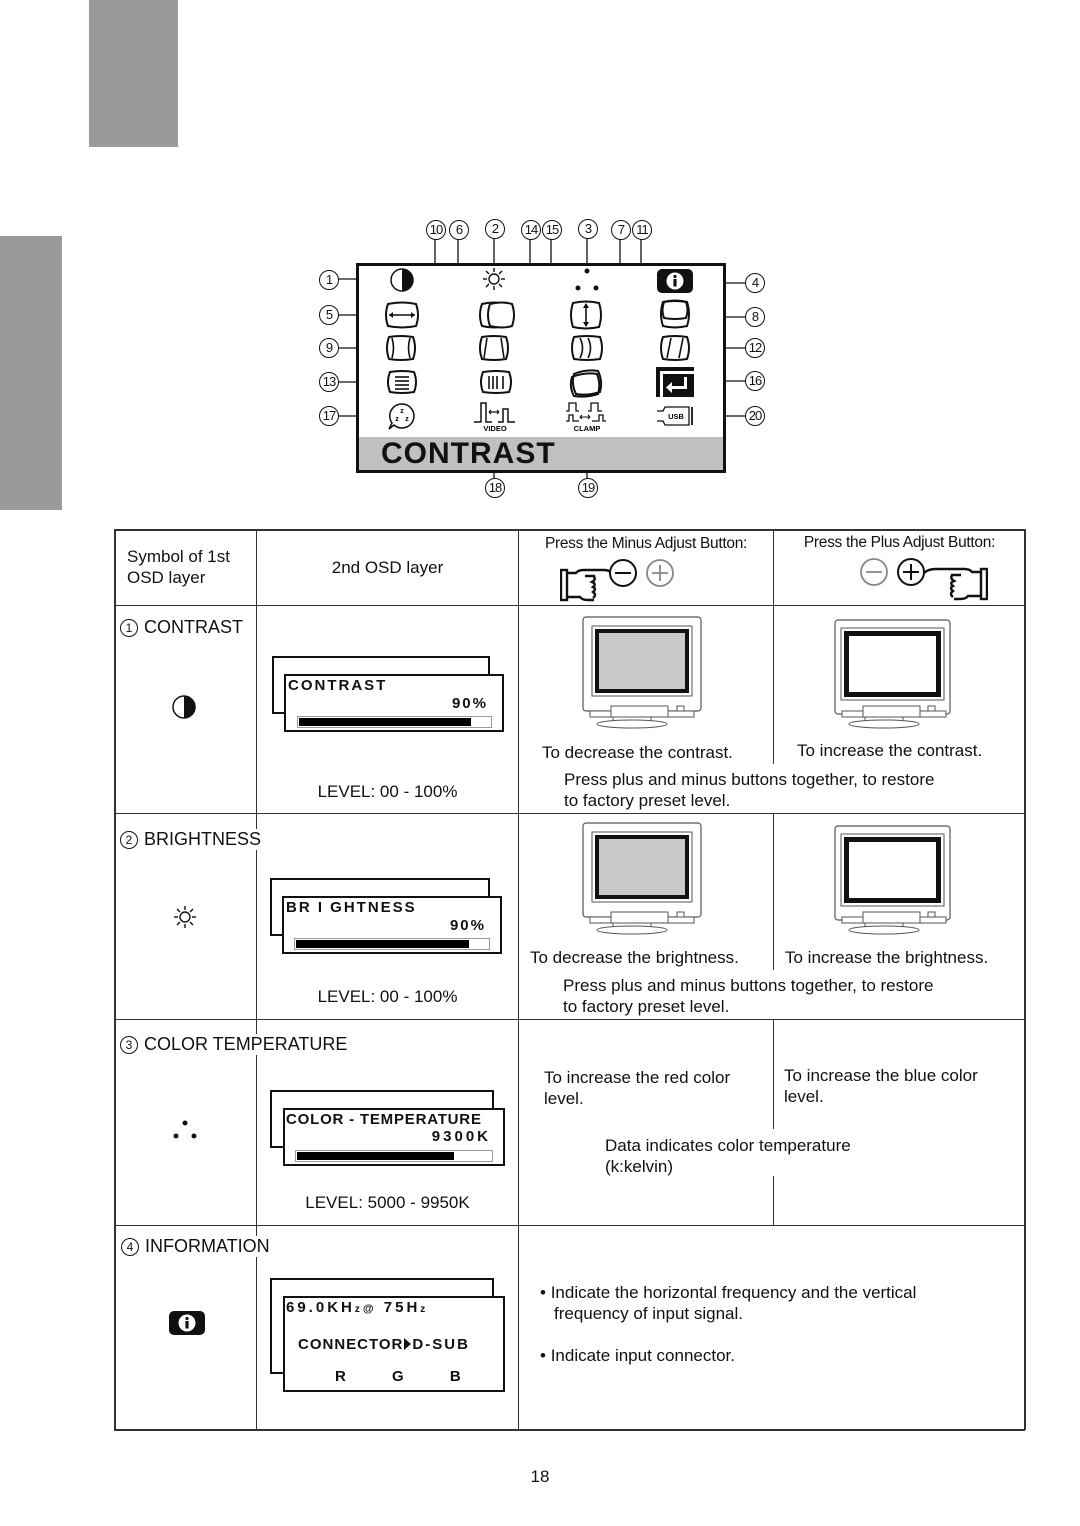  What do you see at coordinates (675, 348) in the screenshot?
I see `parallelogram-icon` at bounding box center [675, 348].